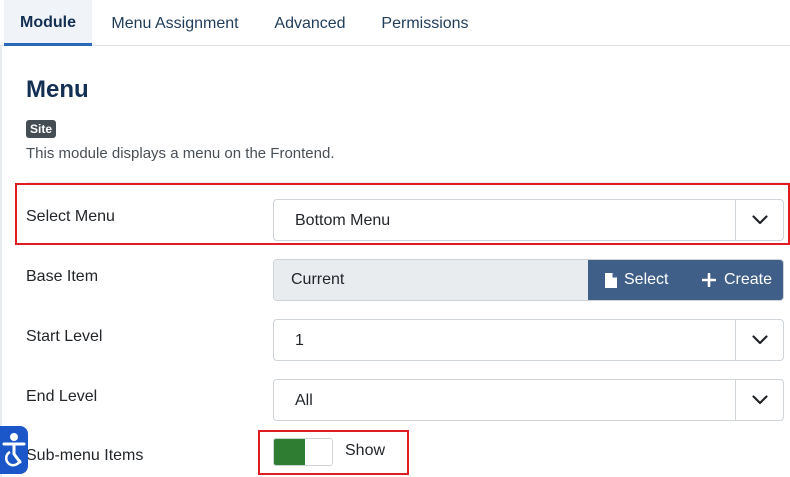 The image size is (790, 477). What do you see at coordinates (711, 280) in the screenshot?
I see `plus-icon` at bounding box center [711, 280].